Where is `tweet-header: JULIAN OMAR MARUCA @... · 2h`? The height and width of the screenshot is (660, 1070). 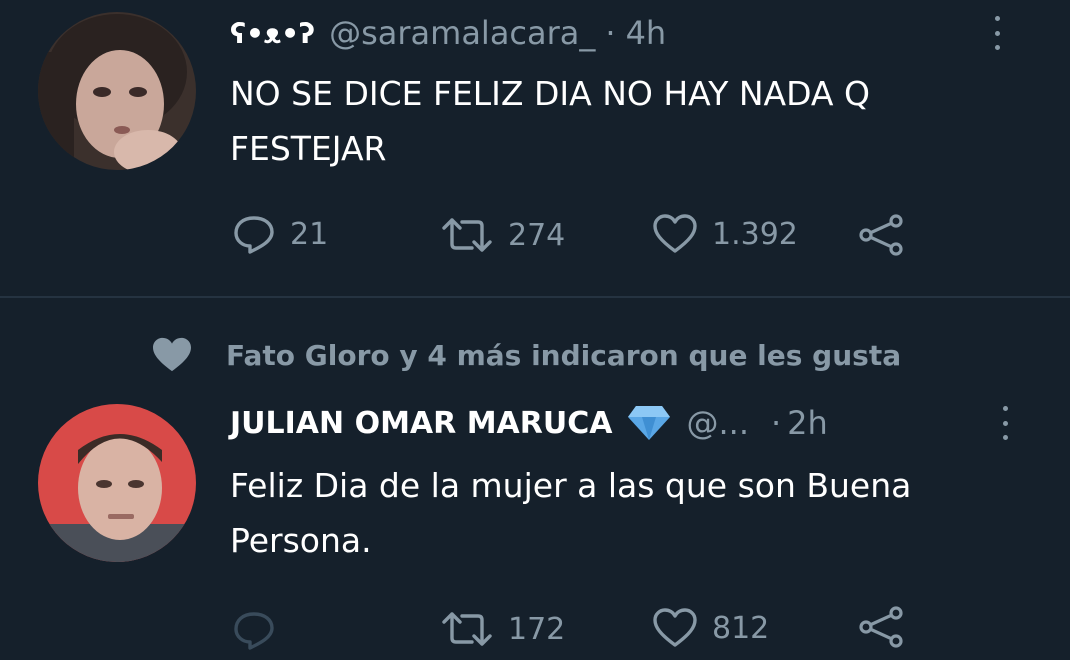
tweet-header: JULIAN OMAR MARUCA @... · 2h is located at coordinates (529, 423).